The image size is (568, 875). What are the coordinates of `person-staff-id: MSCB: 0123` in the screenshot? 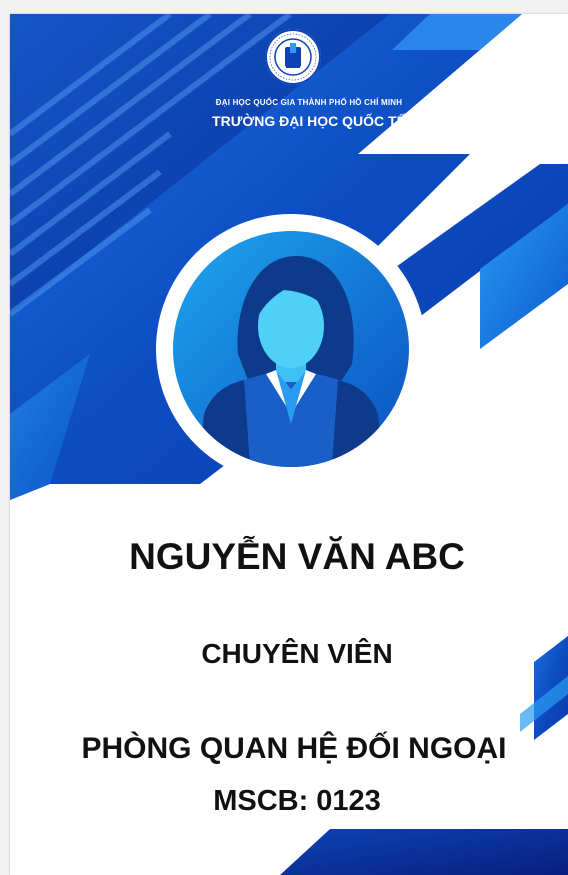 It's located at (297, 801).